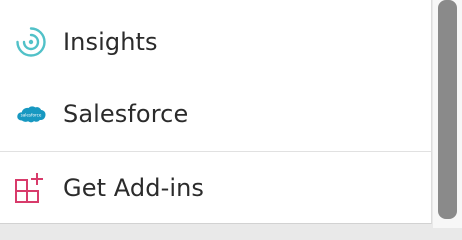 The height and width of the screenshot is (240, 462). I want to click on salesforce-cloud-icon: salesforce, so click(31, 114).